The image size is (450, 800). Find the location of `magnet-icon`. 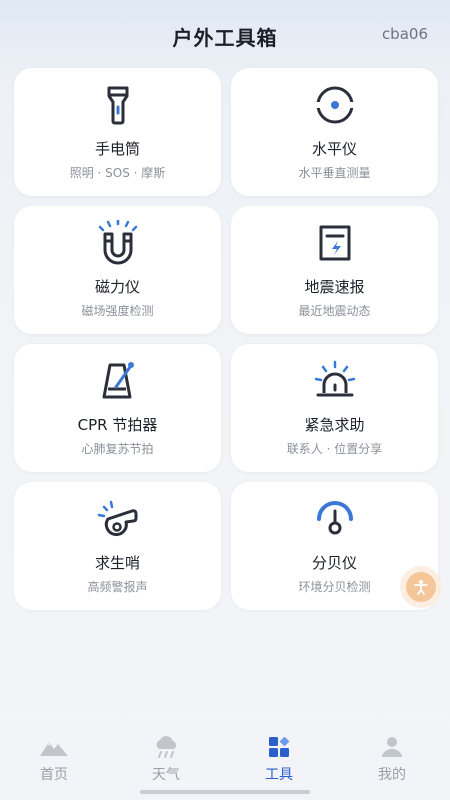

magnet-icon is located at coordinates (117, 243).